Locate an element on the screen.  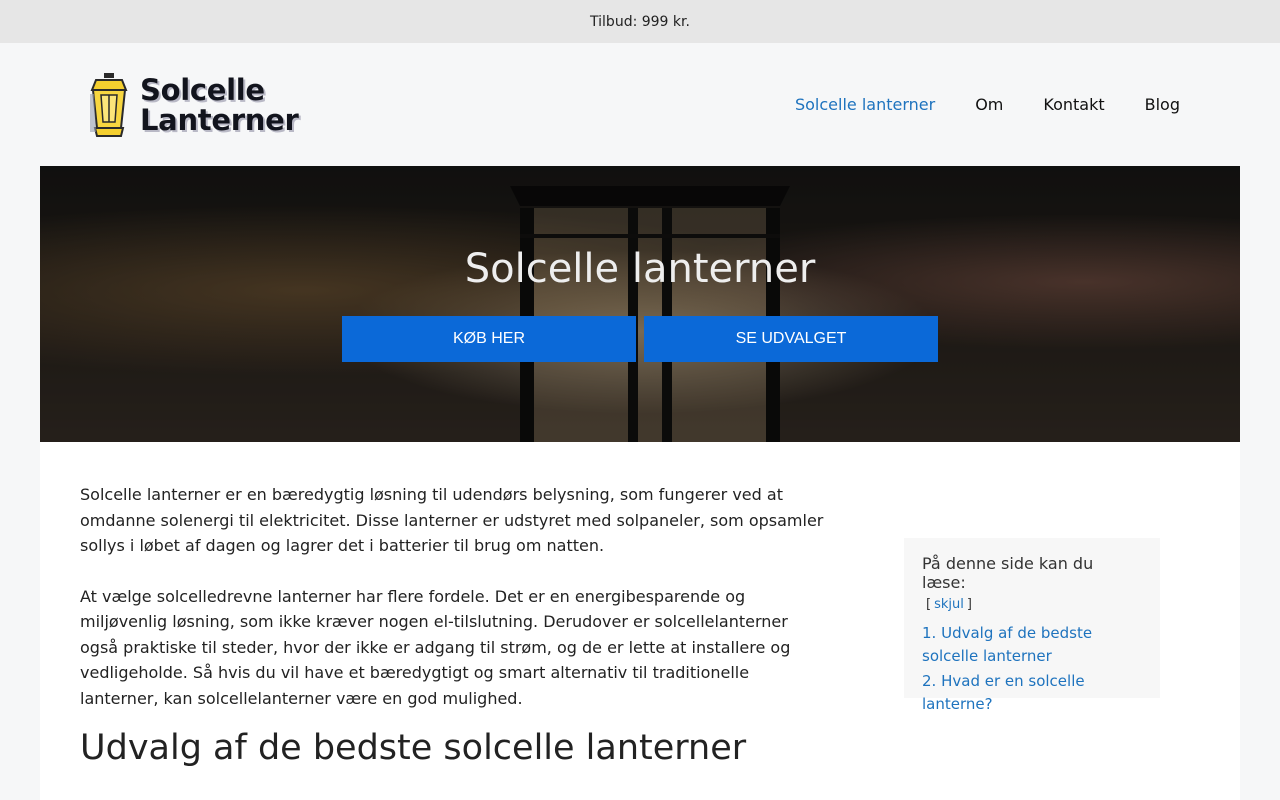
hero-title: Solcelle lanterner is located at coordinates (640, 269).